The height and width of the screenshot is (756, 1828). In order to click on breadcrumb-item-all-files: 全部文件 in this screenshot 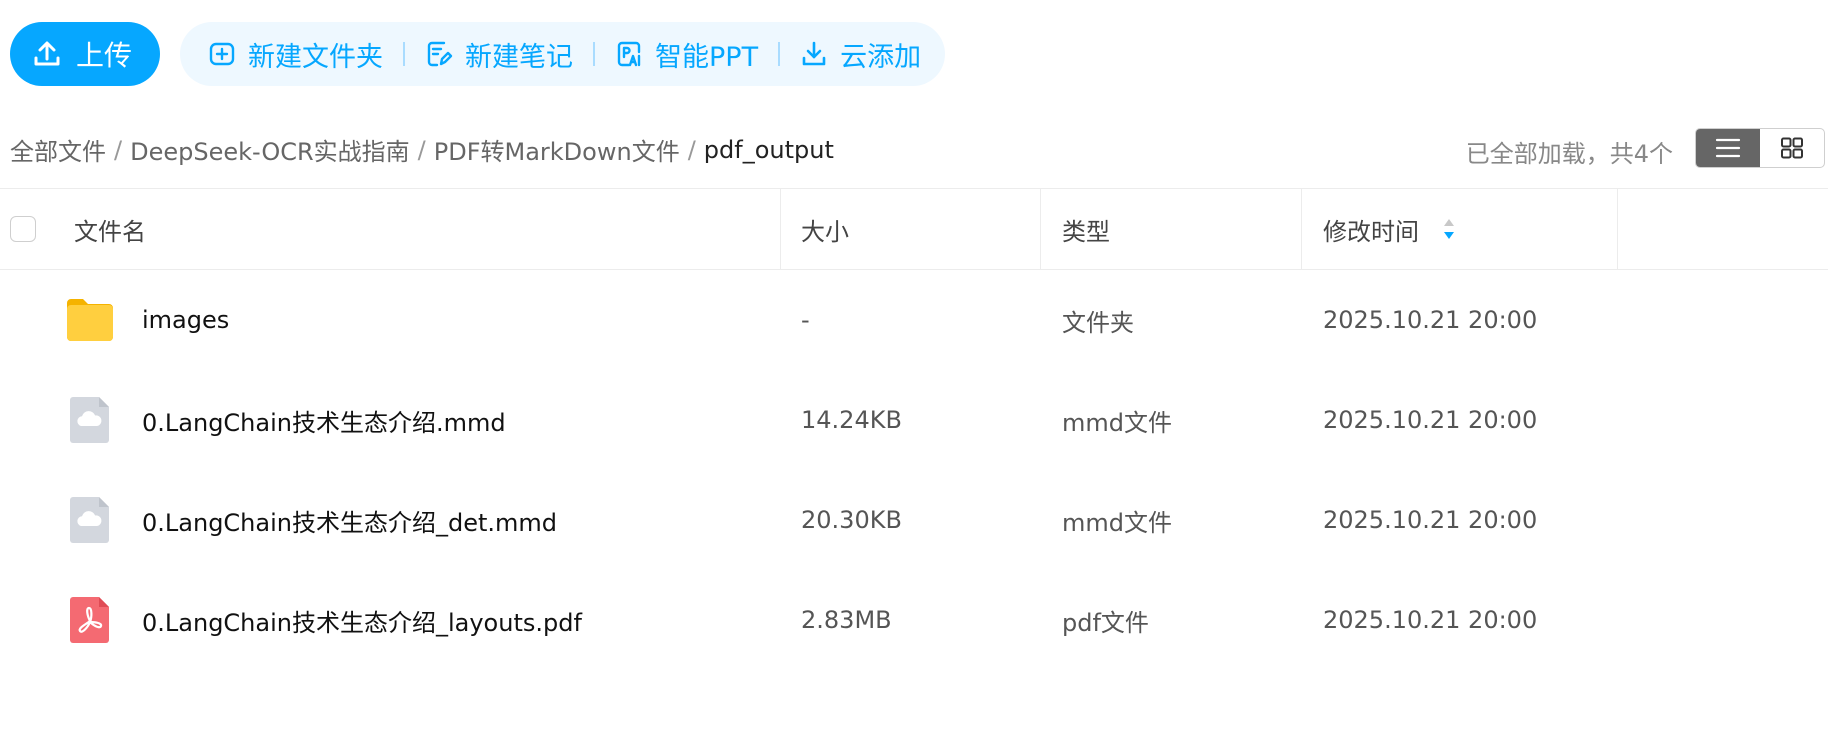, I will do `click(58, 149)`.